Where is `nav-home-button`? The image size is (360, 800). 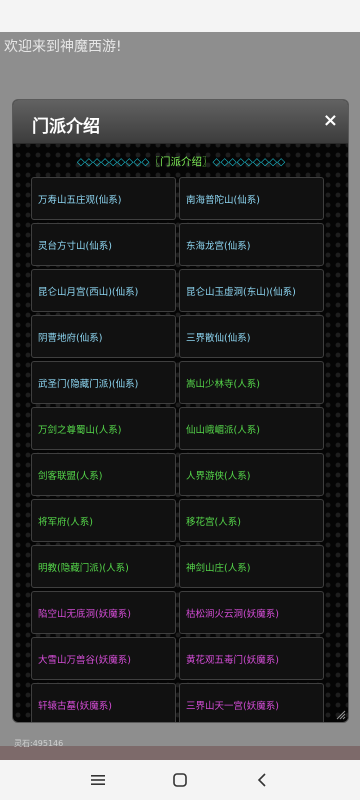 nav-home-button is located at coordinates (180, 780).